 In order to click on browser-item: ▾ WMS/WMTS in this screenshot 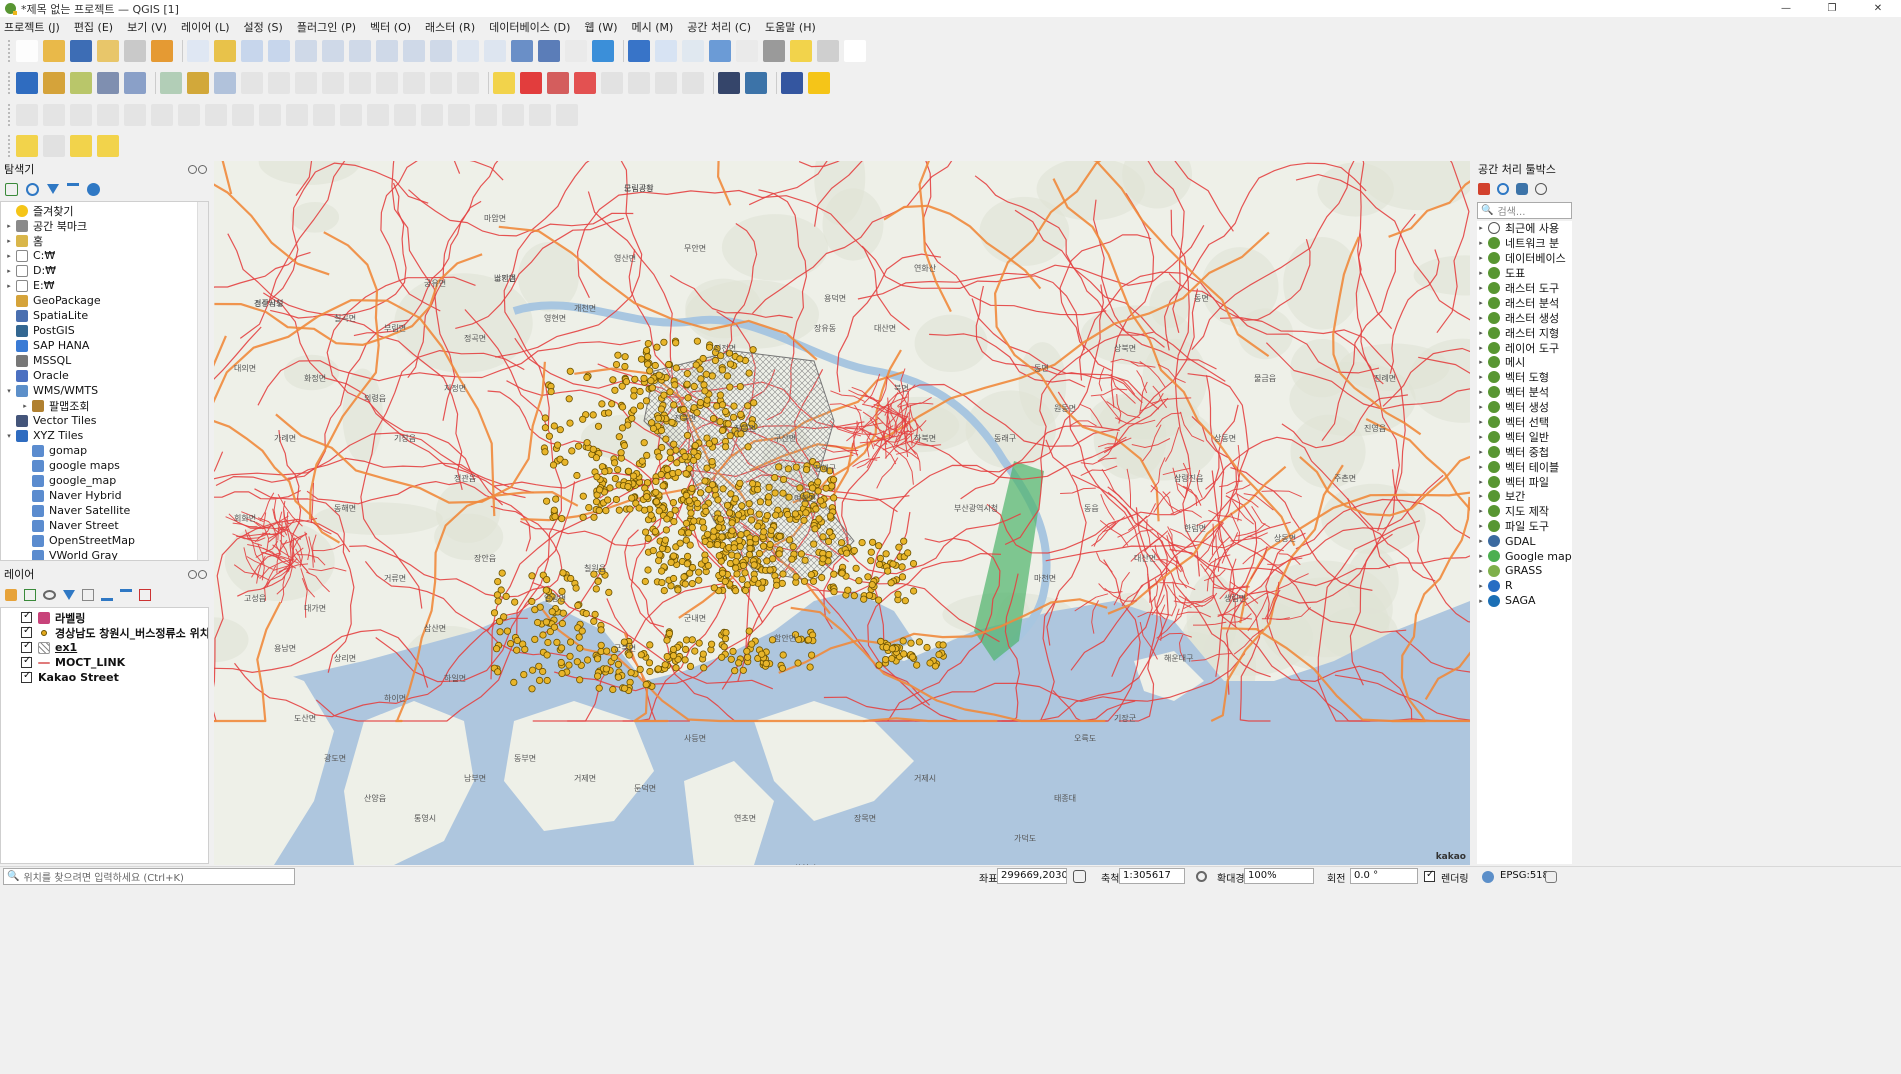, I will do `click(104, 390)`.